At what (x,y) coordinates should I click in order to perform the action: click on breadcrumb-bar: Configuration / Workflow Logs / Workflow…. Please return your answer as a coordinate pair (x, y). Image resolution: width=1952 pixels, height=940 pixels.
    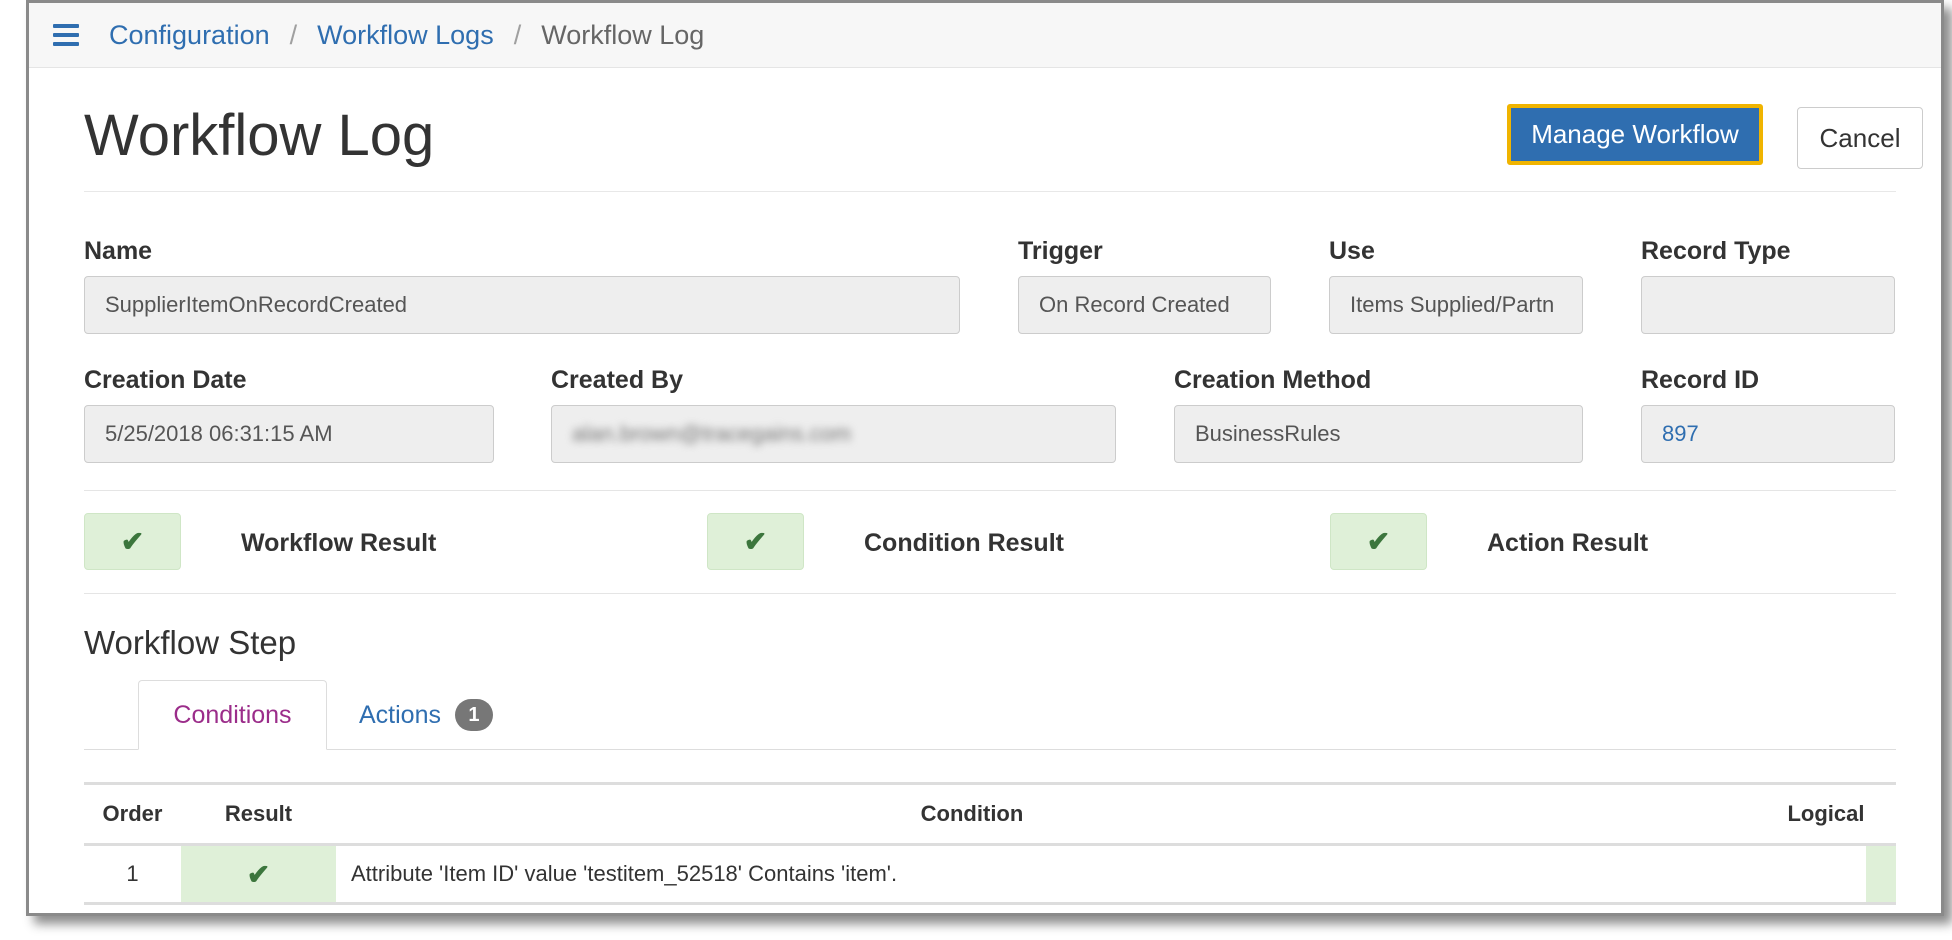
    Looking at the image, I should click on (985, 35).